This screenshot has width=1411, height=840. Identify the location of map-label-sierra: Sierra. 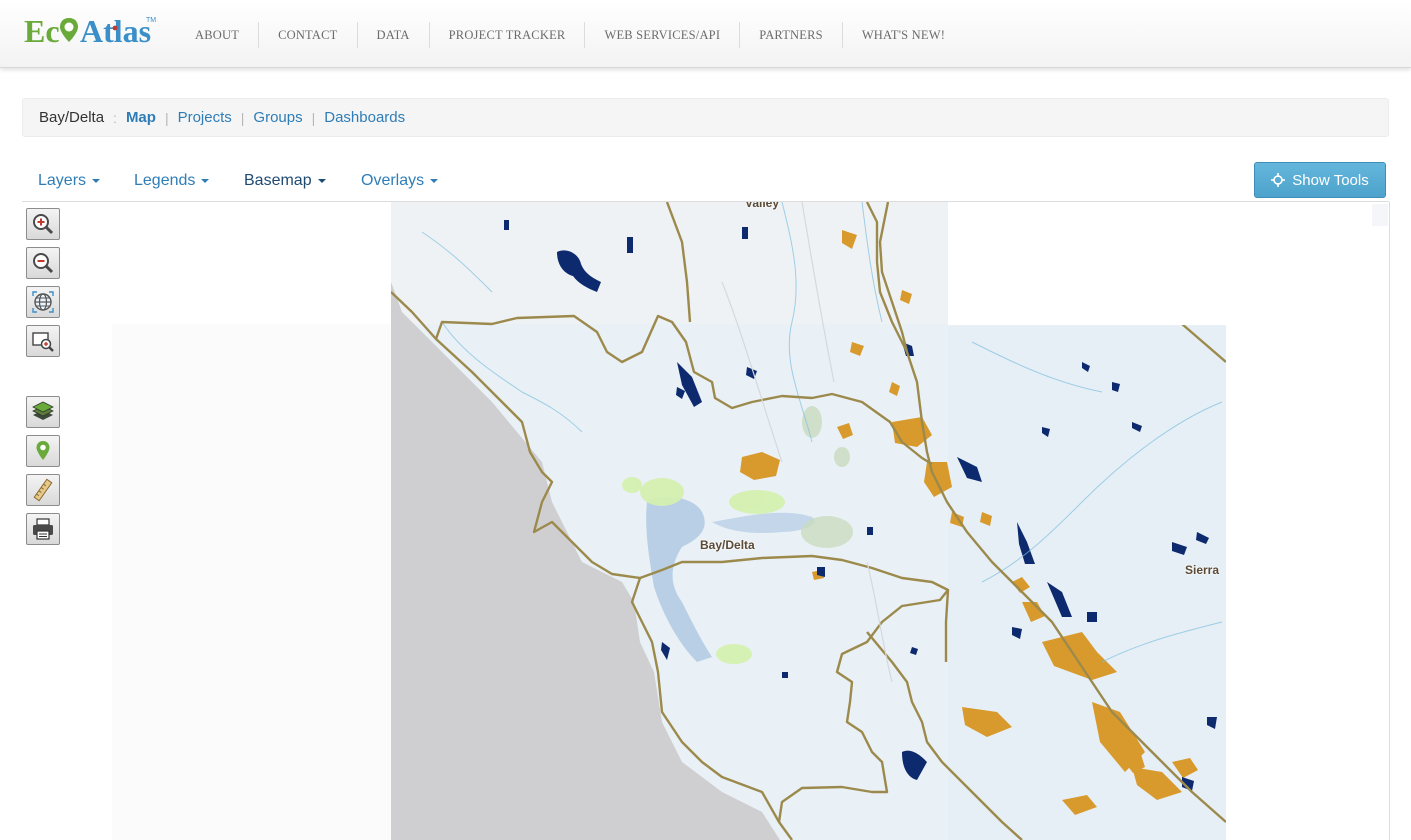
(1202, 570).